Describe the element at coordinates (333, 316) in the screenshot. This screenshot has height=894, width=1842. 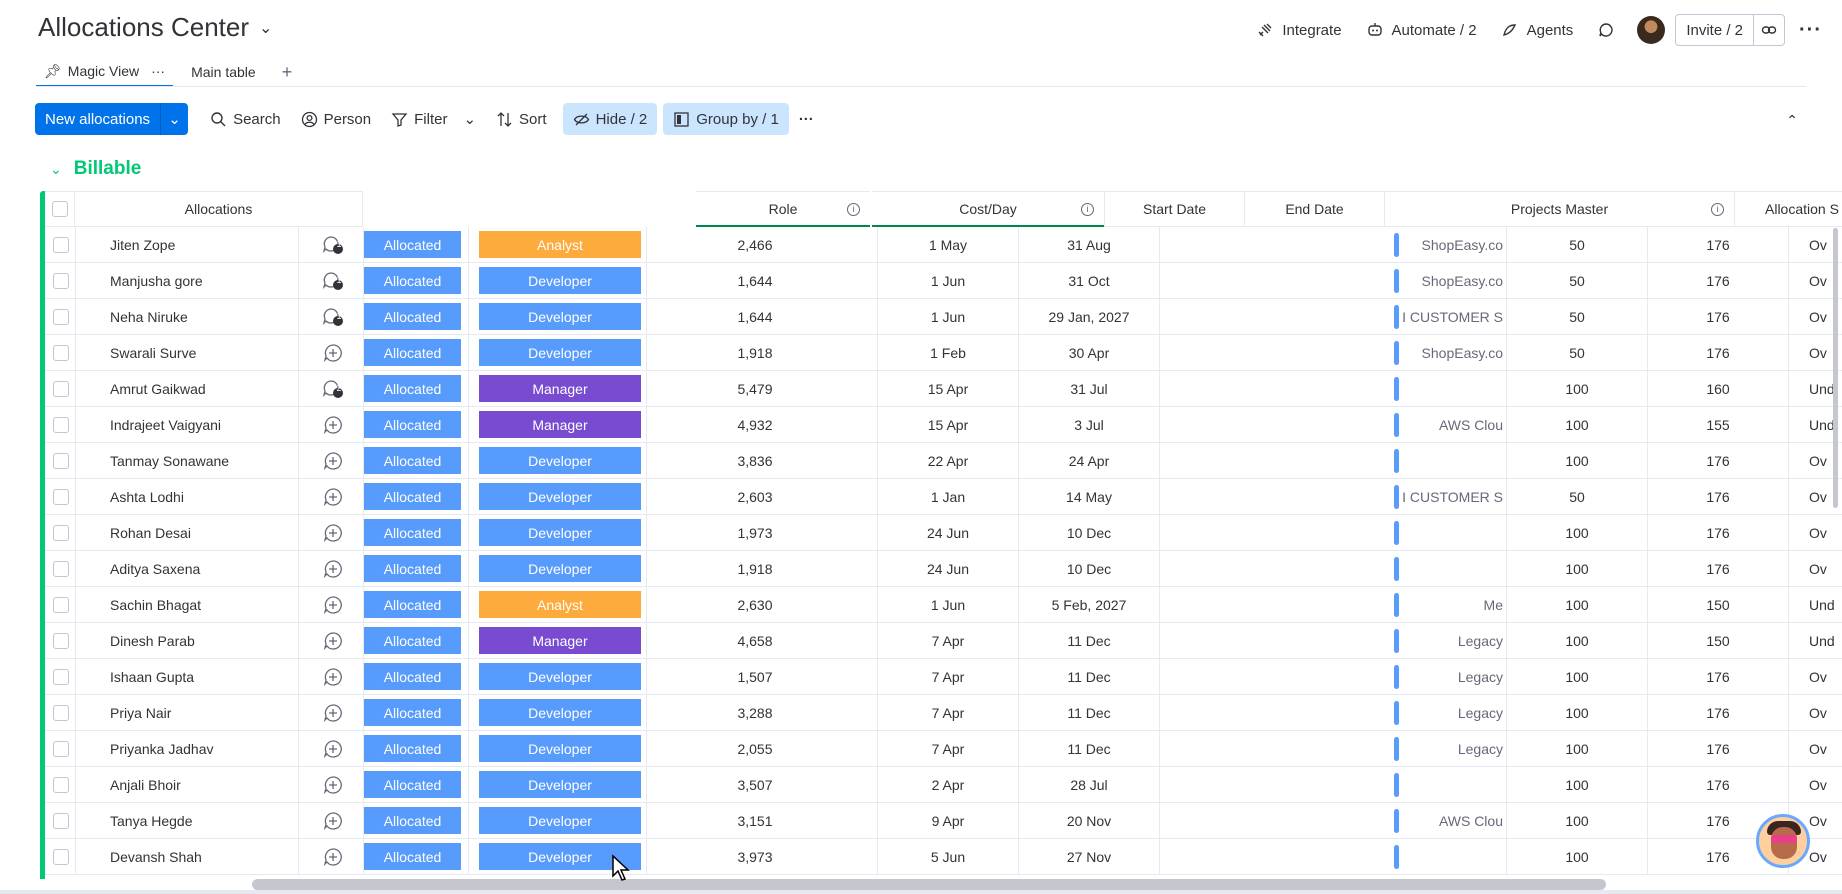
I see `updates-icon: 1` at that location.